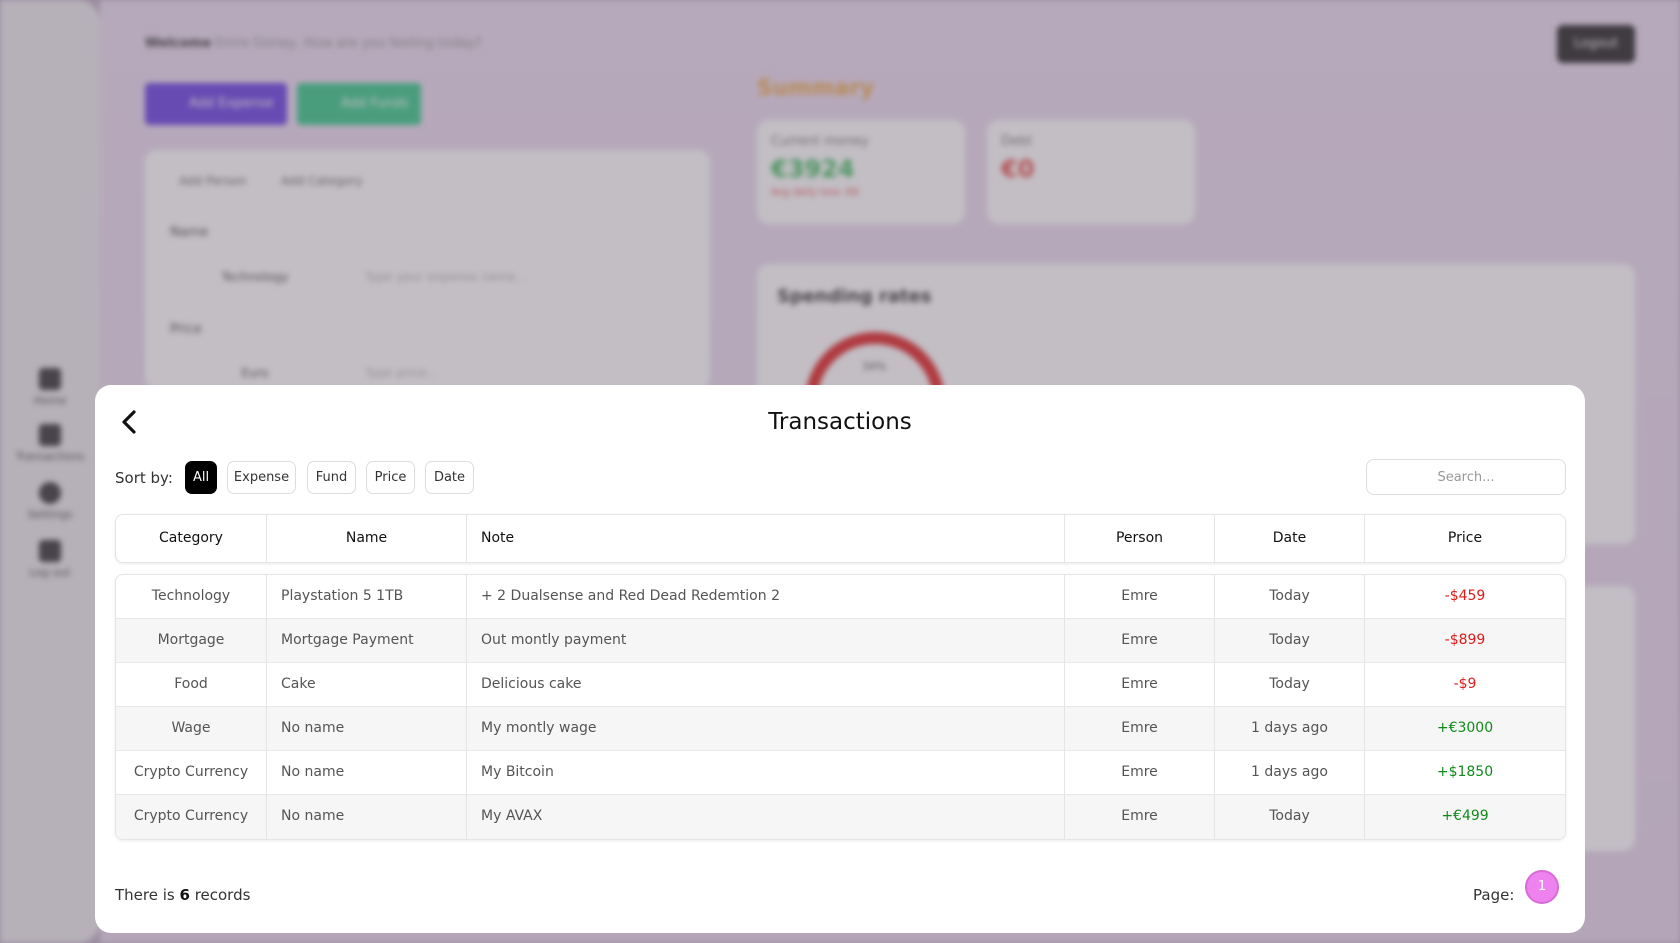 The width and height of the screenshot is (1680, 943). Describe the element at coordinates (390, 477) in the screenshot. I see `sort-price-button: Price` at that location.